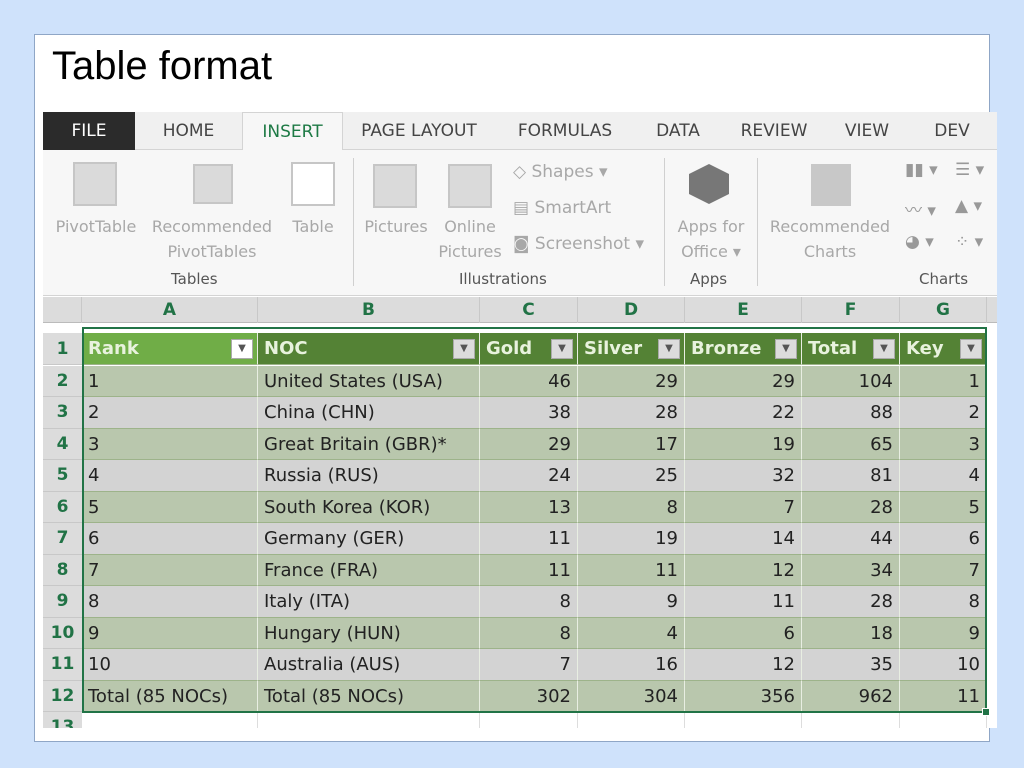 The height and width of the screenshot is (768, 1024). Describe the element at coordinates (631, 696) in the screenshot. I see `table-cell: 304` at that location.